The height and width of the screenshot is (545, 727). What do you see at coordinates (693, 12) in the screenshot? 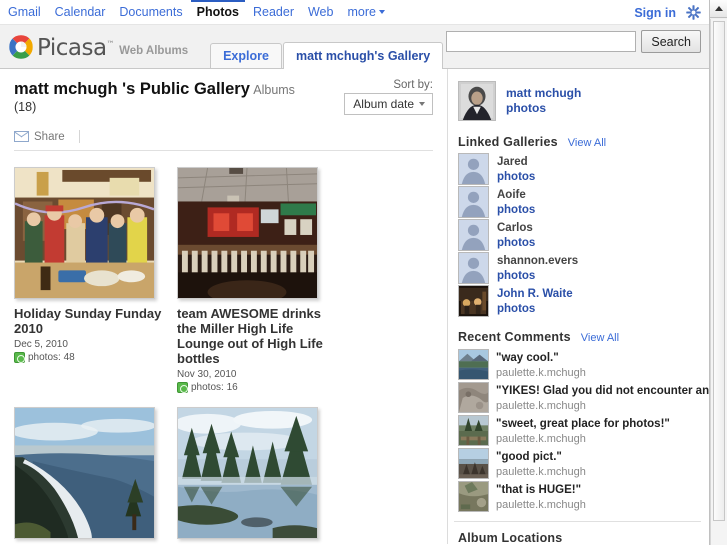
I see `gear-icon` at bounding box center [693, 12].